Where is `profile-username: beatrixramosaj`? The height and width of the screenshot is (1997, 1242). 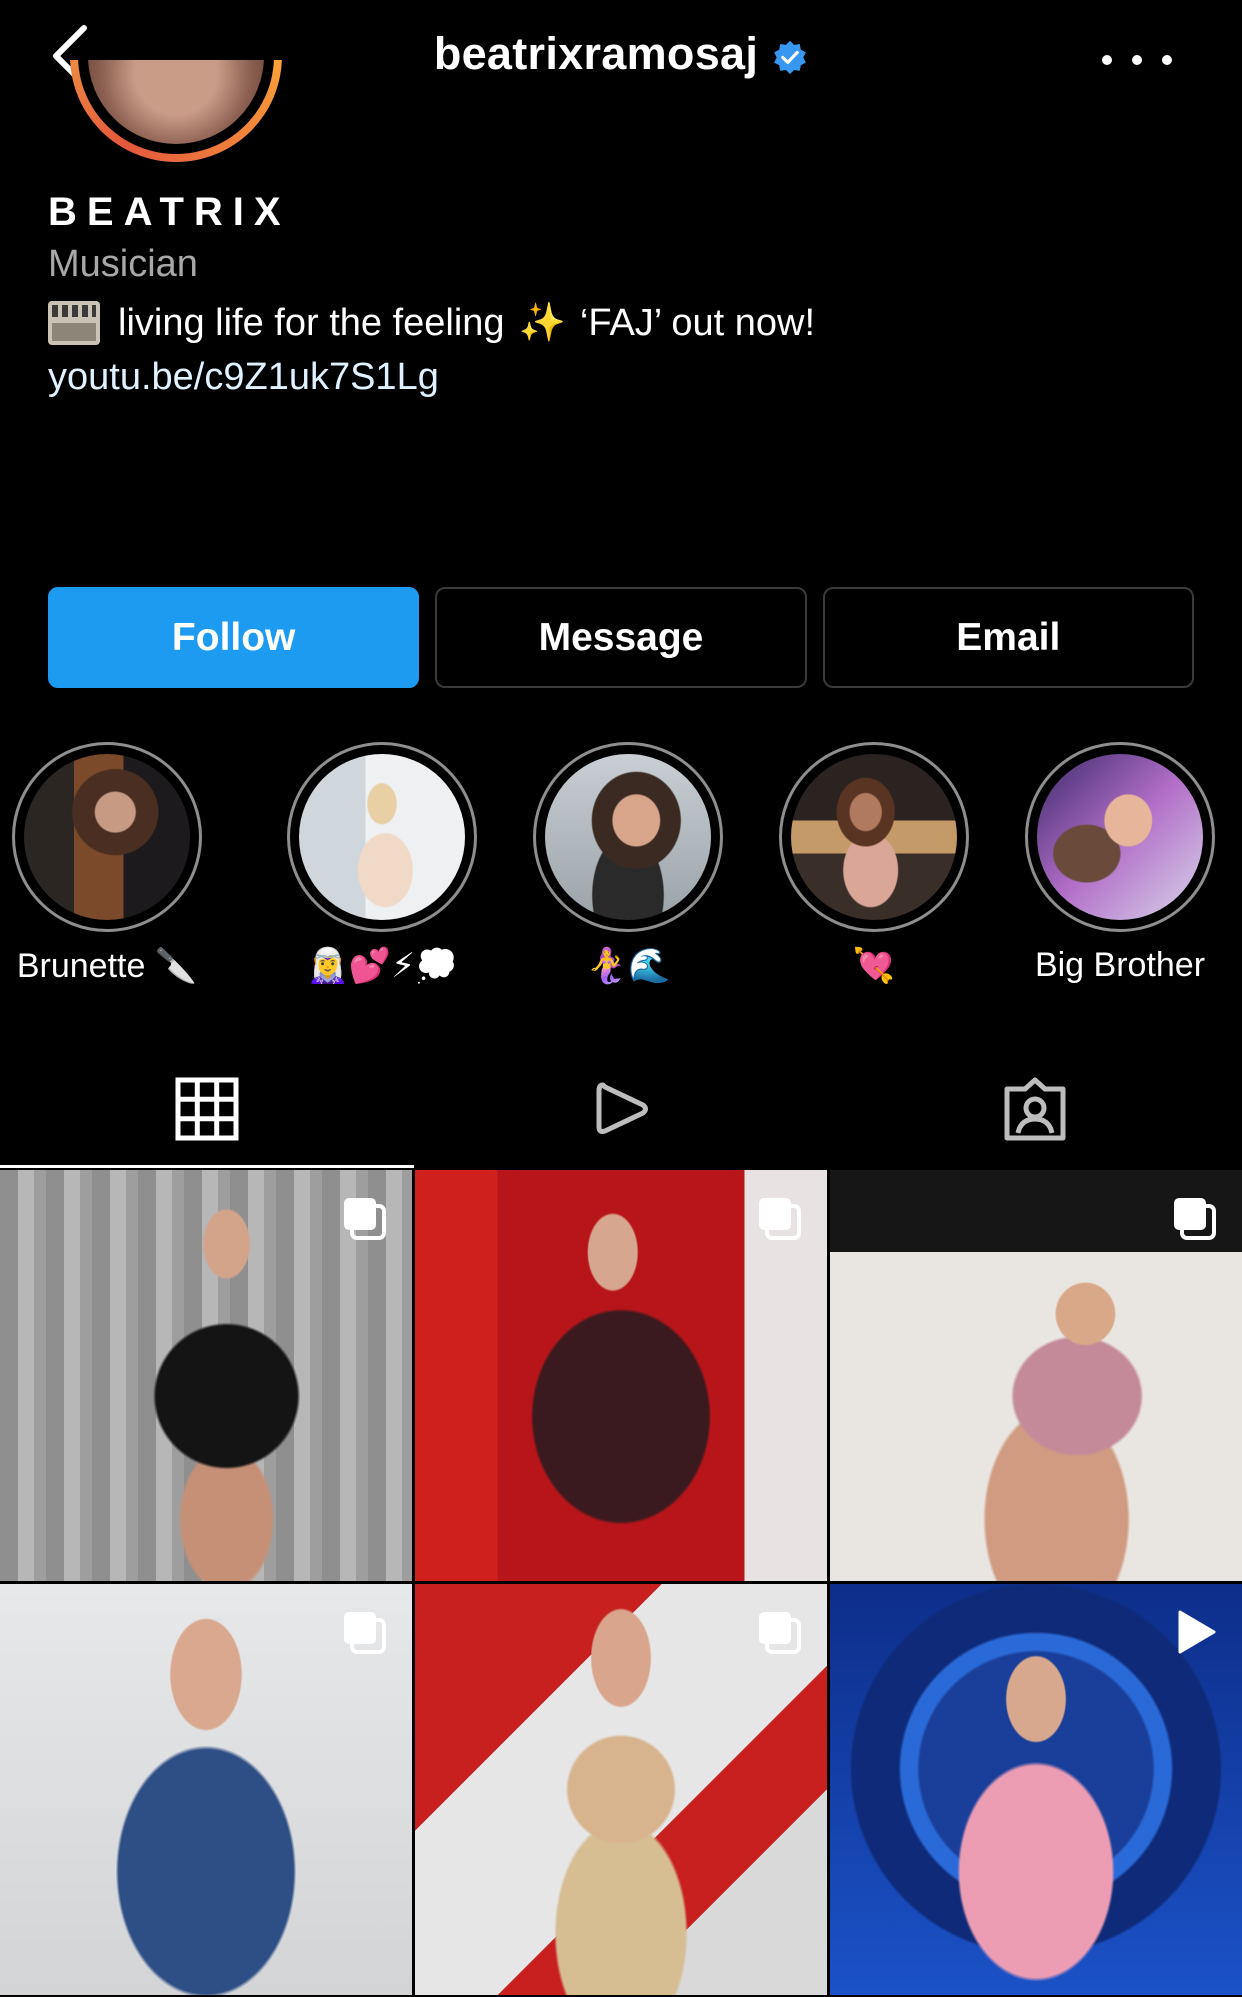 profile-username: beatrixramosaj is located at coordinates (596, 53).